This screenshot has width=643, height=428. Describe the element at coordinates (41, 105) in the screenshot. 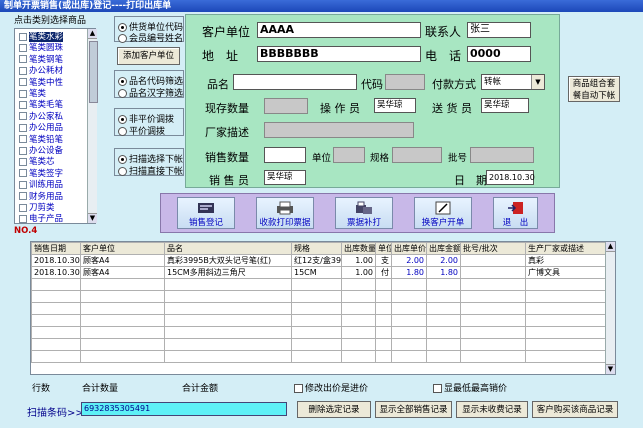

I see `category-item: 笔类毛笔` at that location.